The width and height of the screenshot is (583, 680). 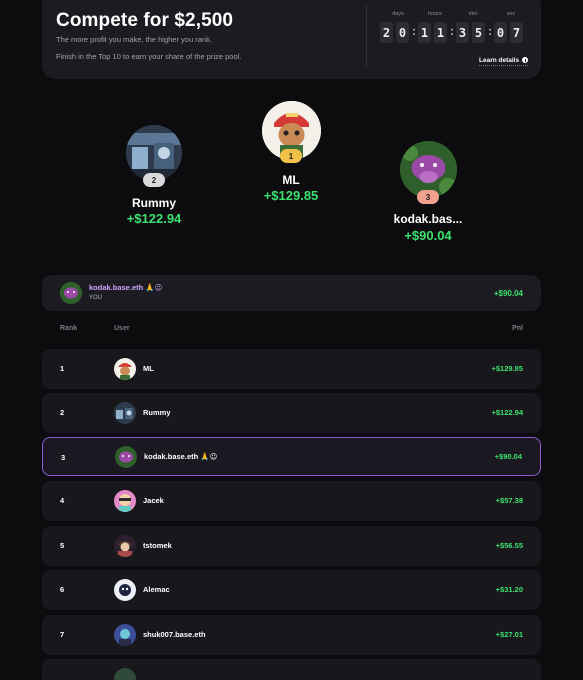 I want to click on row-rank: 2, so click(x=62, y=412).